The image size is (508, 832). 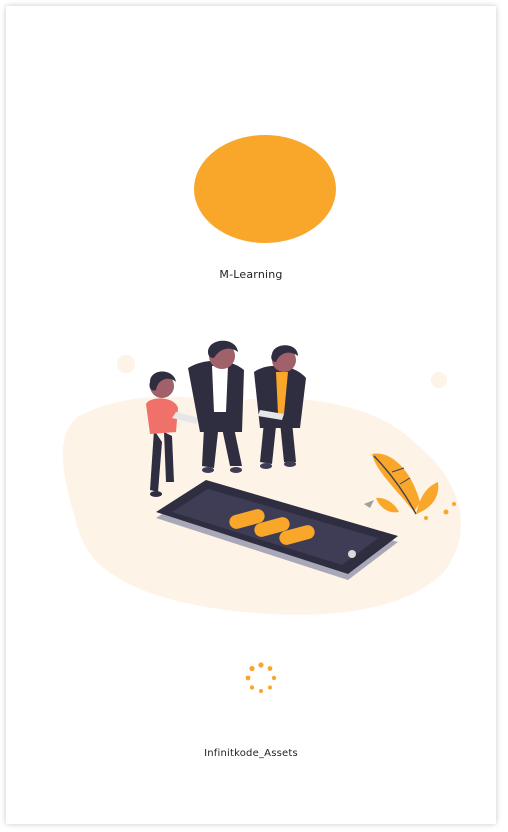 I want to click on footer-credit: Infinitkode_Assets, so click(x=251, y=753).